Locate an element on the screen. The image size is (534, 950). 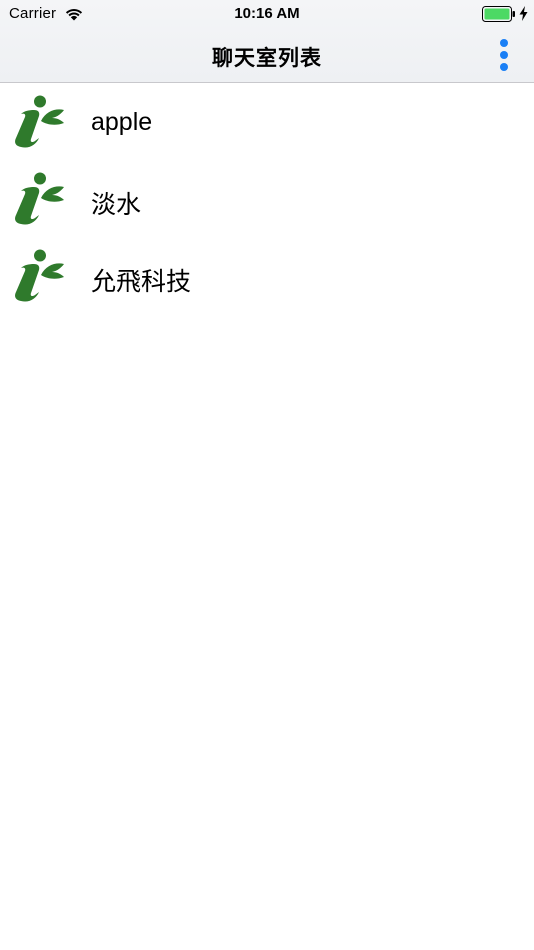
top-bar: Carrier 10:16 AM 聊天室列表 is located at coordinates (267, 41).